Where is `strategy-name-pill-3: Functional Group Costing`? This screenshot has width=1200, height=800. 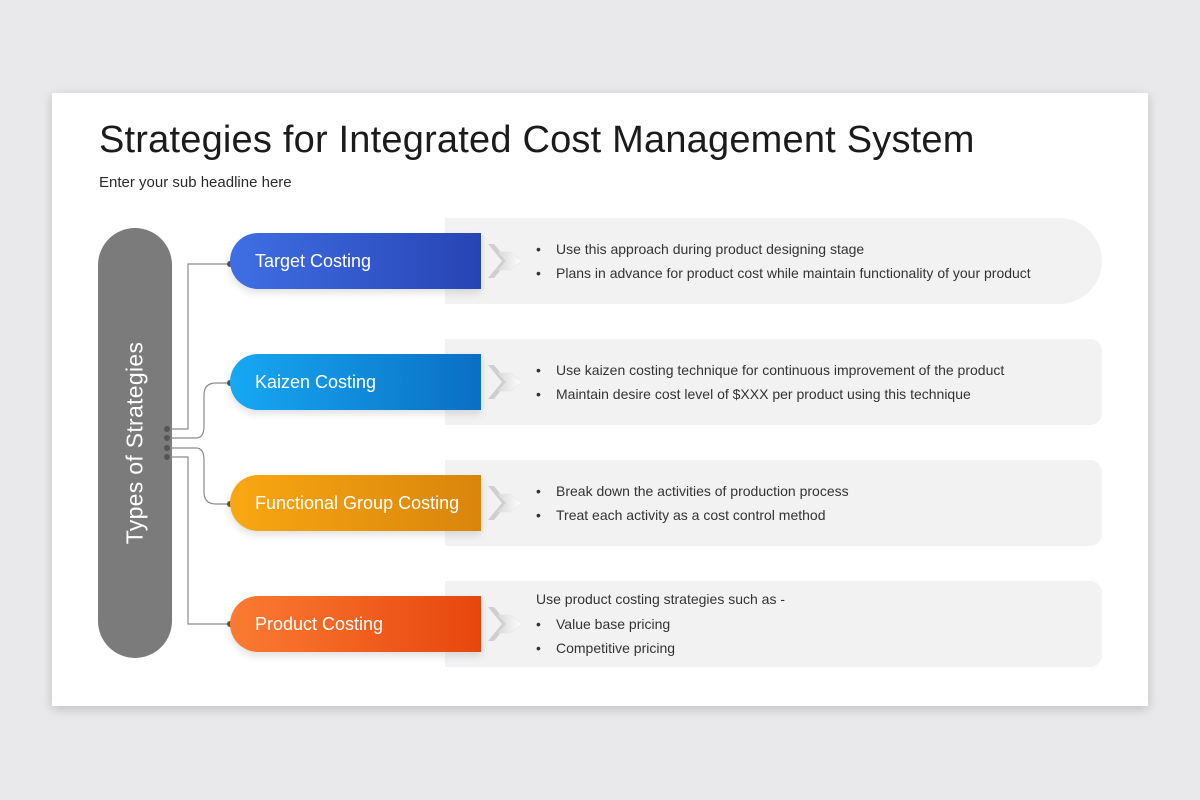
strategy-name-pill-3: Functional Group Costing is located at coordinates (355, 503).